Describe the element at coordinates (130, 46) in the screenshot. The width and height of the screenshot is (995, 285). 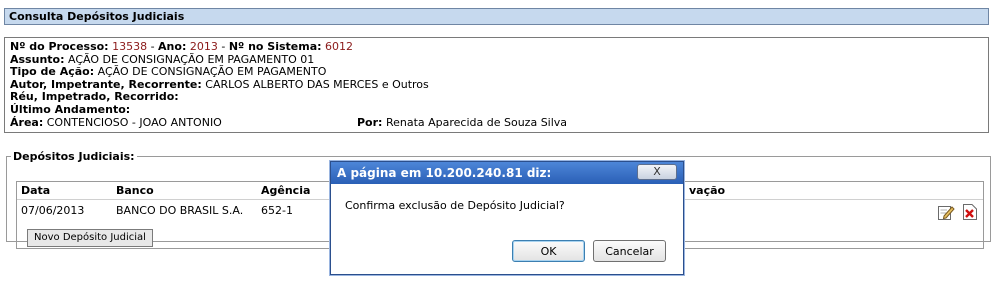
I see `process-number: 13538` at that location.